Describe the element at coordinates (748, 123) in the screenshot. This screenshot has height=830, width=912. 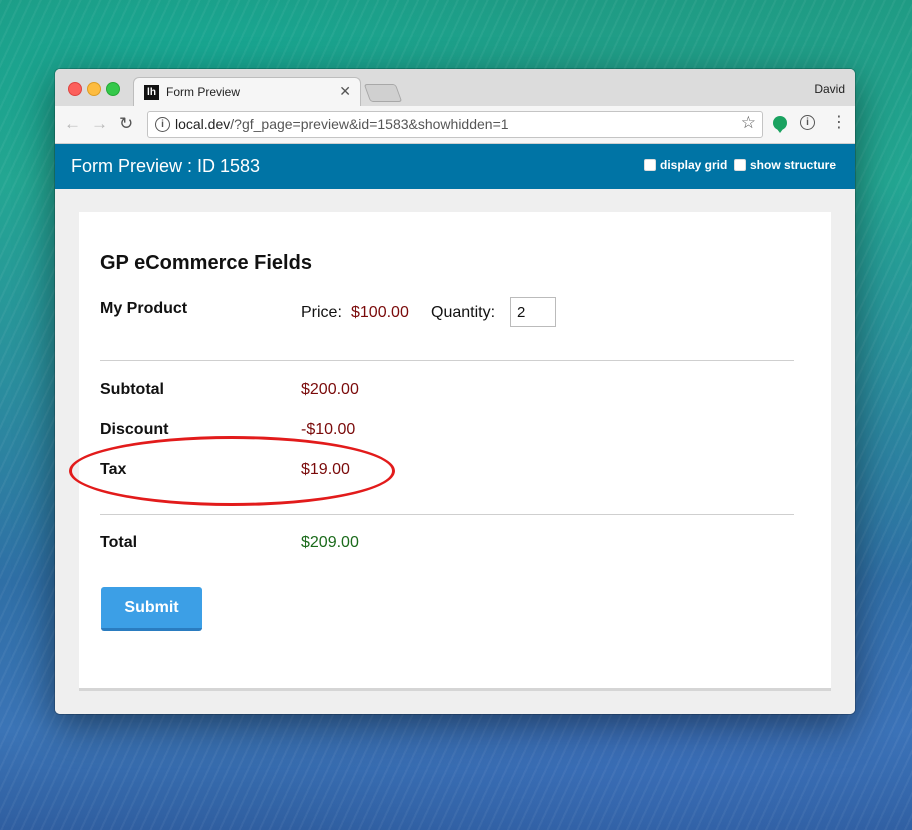
I see `bookmark-star-icon: ☆` at that location.